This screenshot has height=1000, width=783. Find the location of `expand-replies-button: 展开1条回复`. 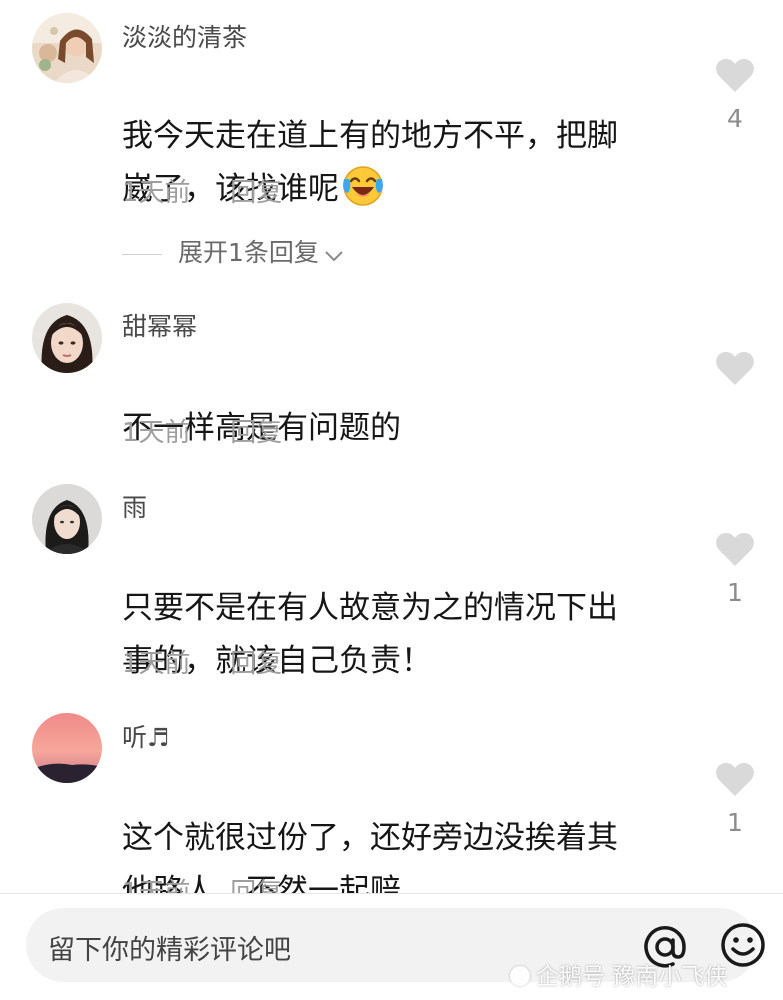

expand-replies-button: 展开1条回复 is located at coordinates (233, 251).